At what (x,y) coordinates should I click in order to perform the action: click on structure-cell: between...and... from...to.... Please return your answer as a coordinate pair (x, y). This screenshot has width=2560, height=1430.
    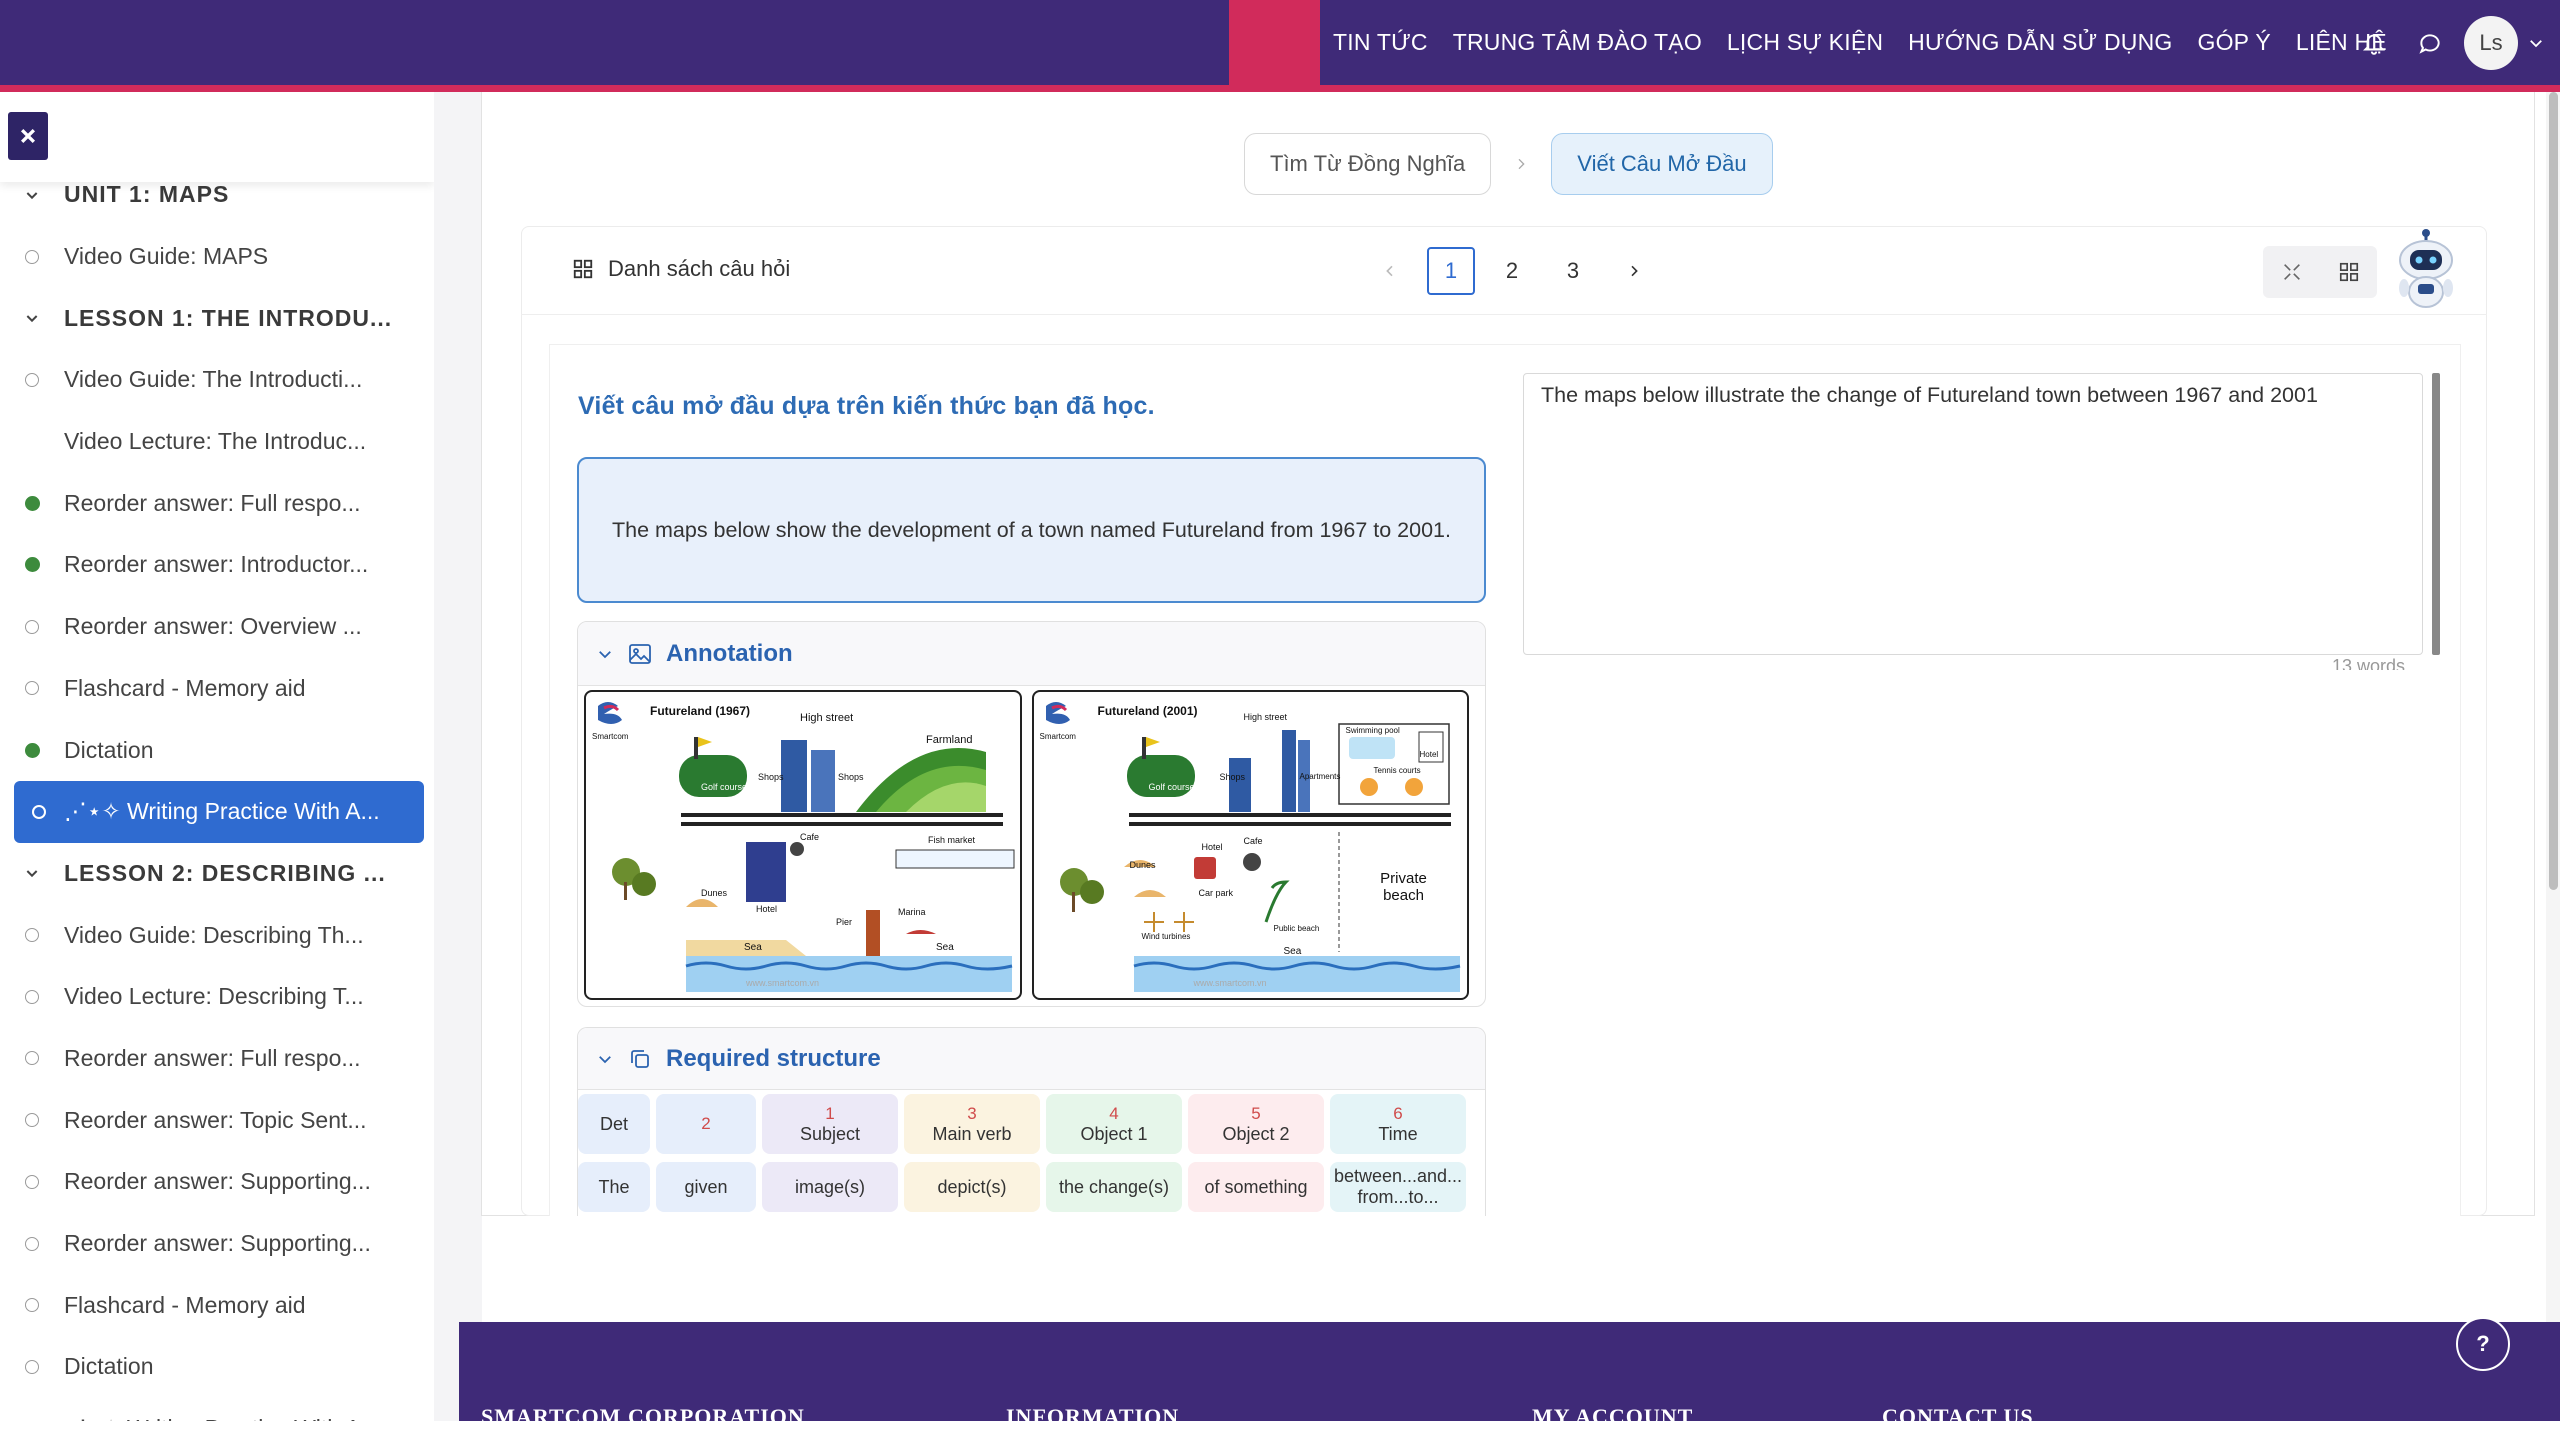
    Looking at the image, I should click on (1398, 1187).